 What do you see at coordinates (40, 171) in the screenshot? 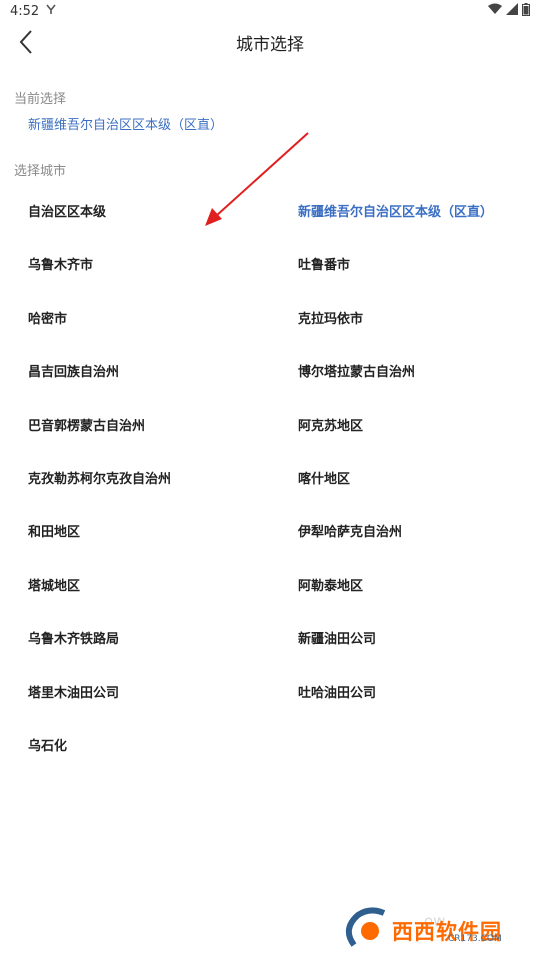
I see `select-city-label: 选择城市` at bounding box center [40, 171].